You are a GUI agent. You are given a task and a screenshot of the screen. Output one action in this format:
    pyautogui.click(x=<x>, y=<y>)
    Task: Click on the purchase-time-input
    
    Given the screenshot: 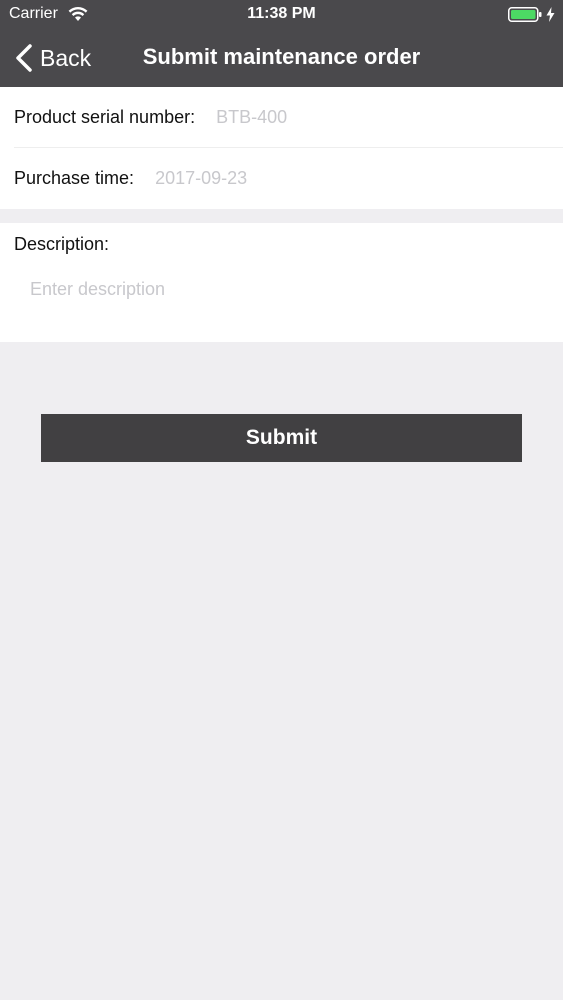 What is the action you would take?
    pyautogui.click(x=305, y=178)
    